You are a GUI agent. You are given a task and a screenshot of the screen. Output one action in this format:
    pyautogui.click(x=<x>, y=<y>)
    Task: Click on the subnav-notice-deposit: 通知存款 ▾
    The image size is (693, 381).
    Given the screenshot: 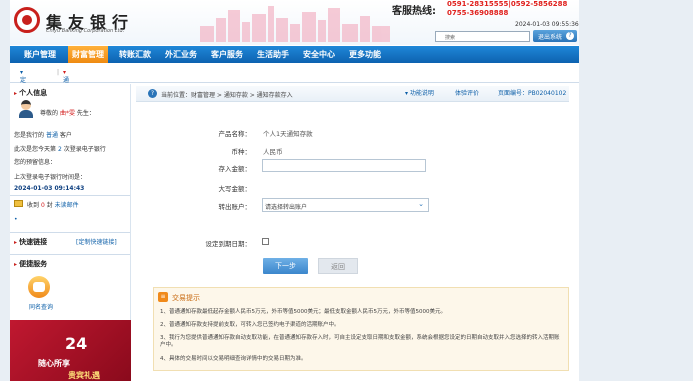 What is the action you would take?
    pyautogui.click(x=66, y=90)
    